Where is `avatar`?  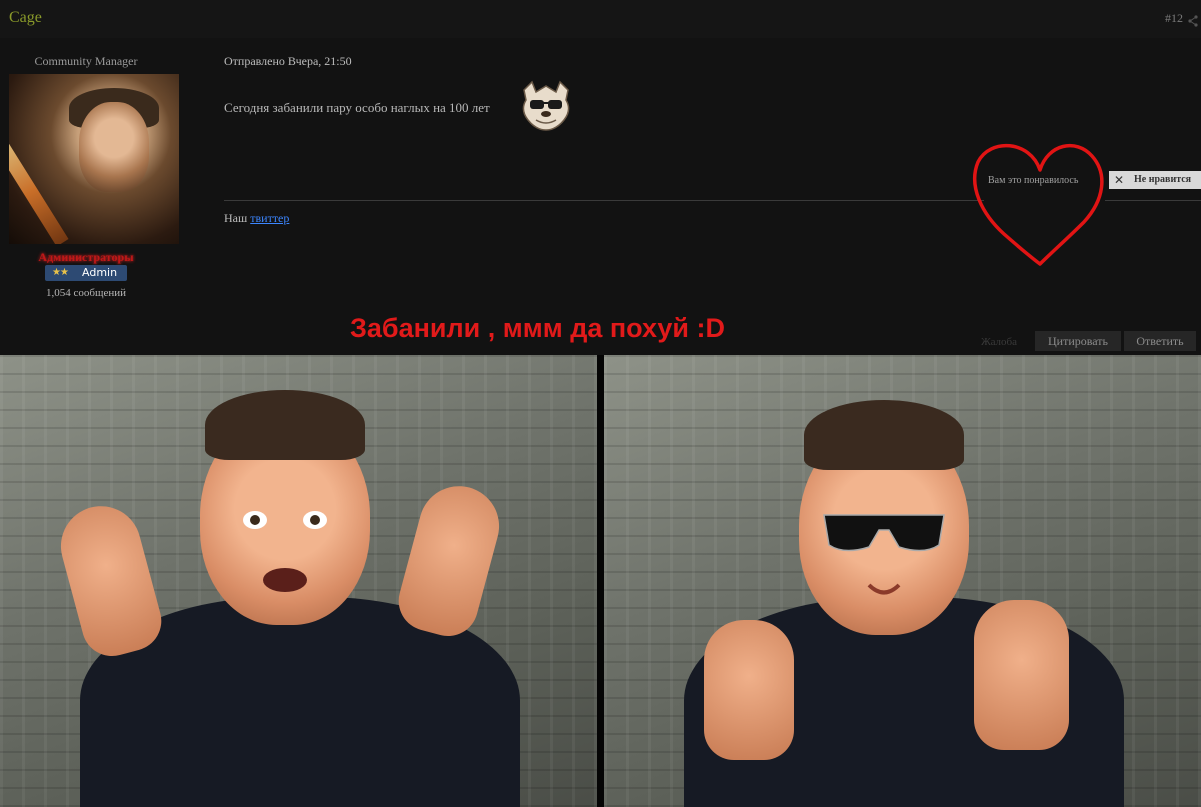
avatar is located at coordinates (94, 159).